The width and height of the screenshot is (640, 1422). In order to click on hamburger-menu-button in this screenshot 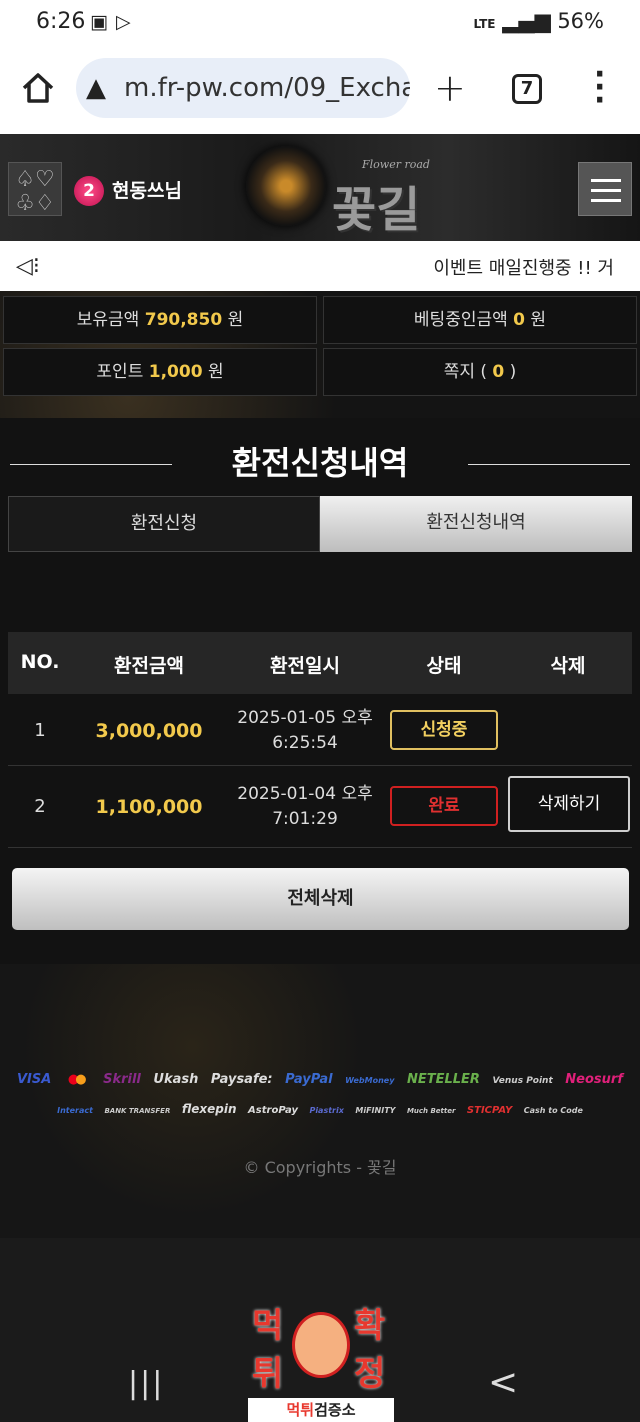, I will do `click(605, 189)`.